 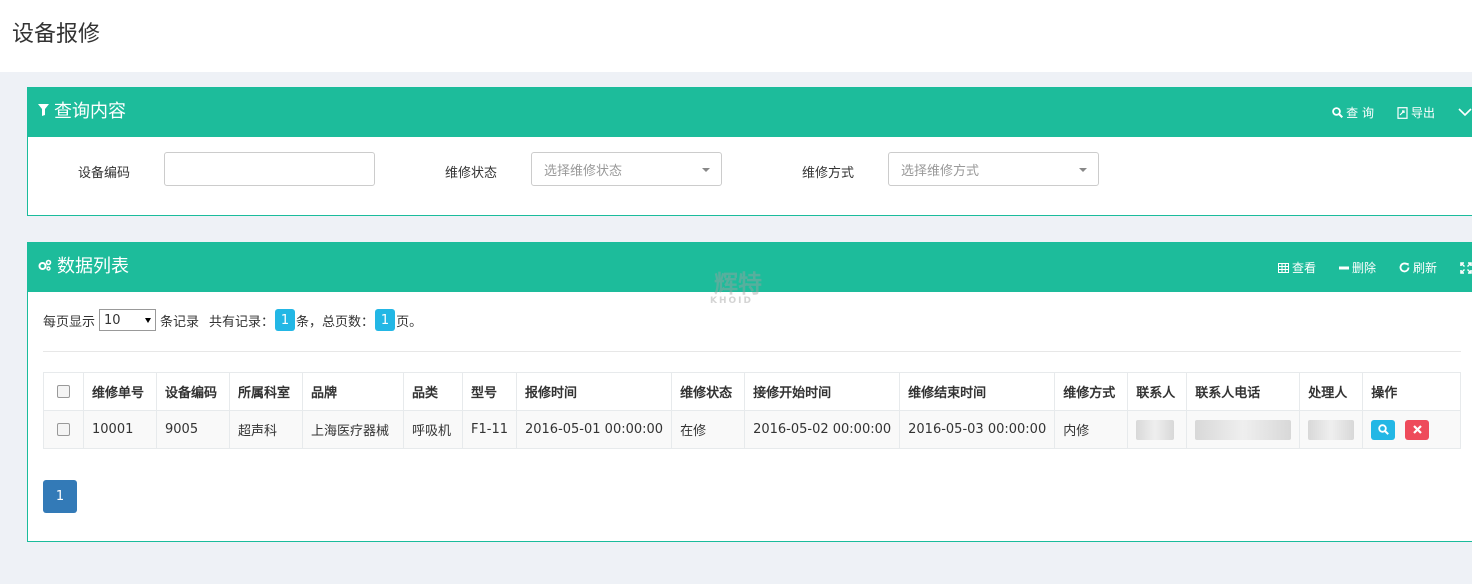 What do you see at coordinates (335, 322) in the screenshot?
I see `total-pages-label: 条，总页数：` at bounding box center [335, 322].